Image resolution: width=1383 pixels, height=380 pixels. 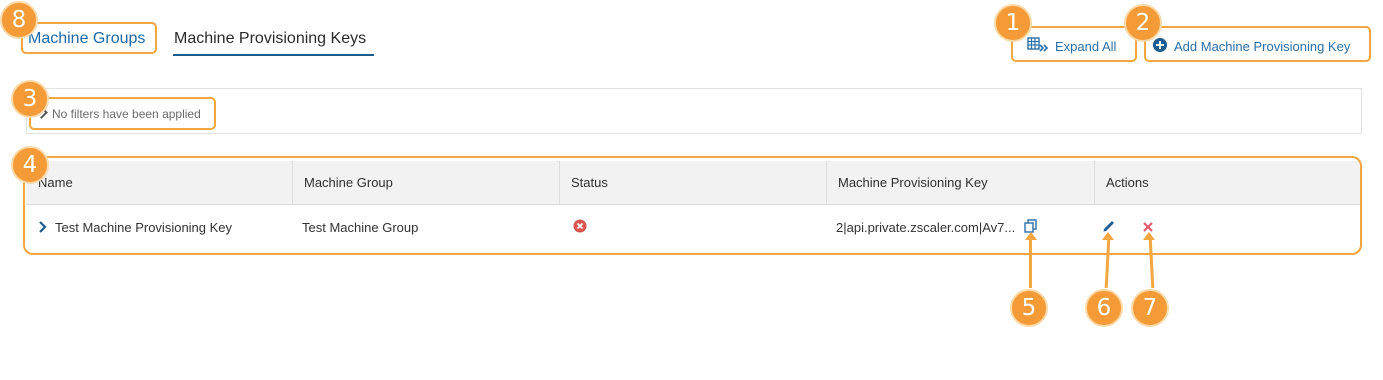 I want to click on annotation-box-filter, so click(x=122, y=113).